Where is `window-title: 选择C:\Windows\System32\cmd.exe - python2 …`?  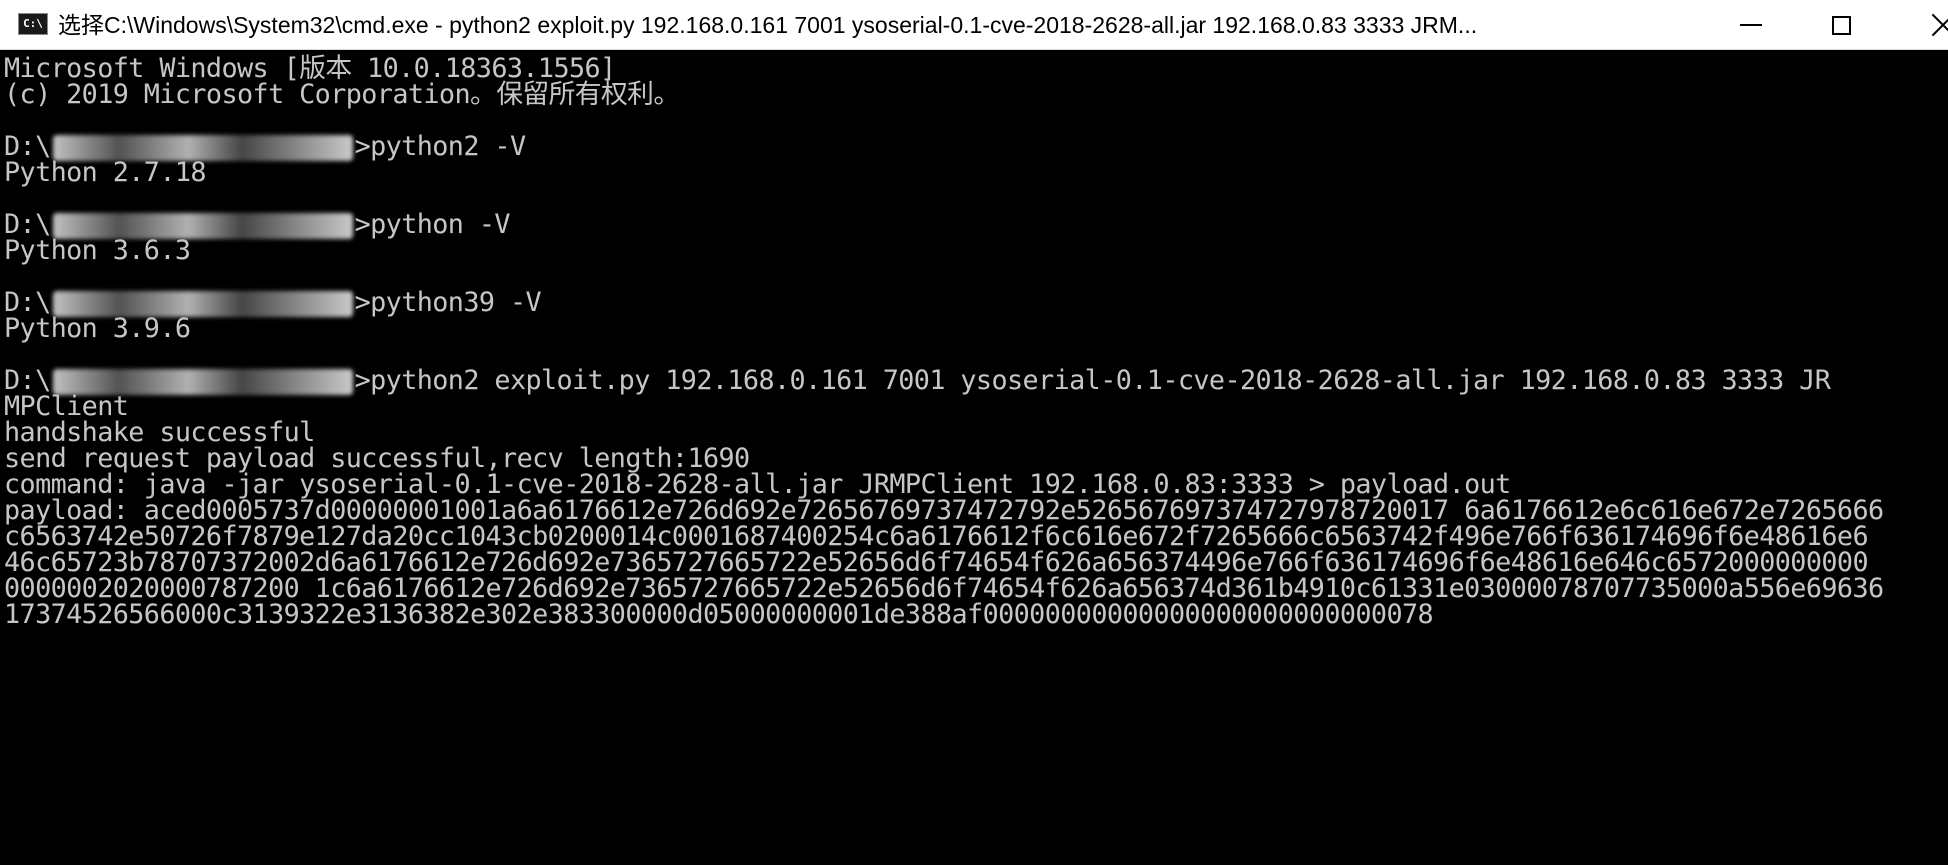
window-title: 选择C:\Windows\System32\cmd.exe - python2 … is located at coordinates (768, 25).